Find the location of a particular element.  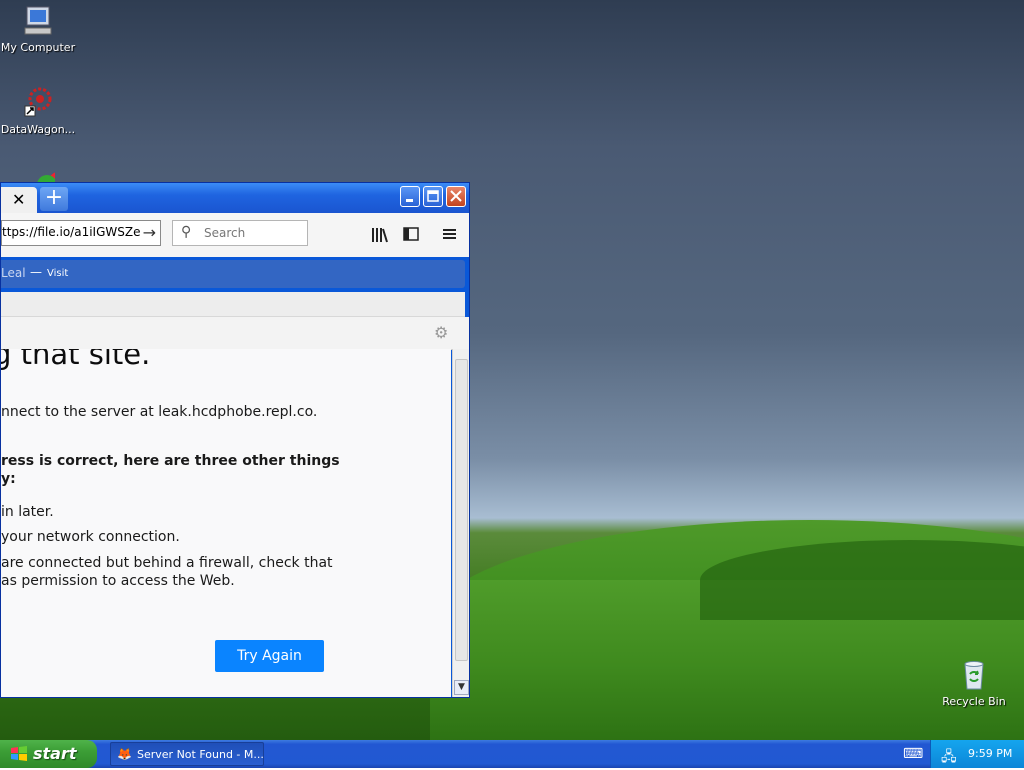

search-icon: ⚲ is located at coordinates (186, 232).